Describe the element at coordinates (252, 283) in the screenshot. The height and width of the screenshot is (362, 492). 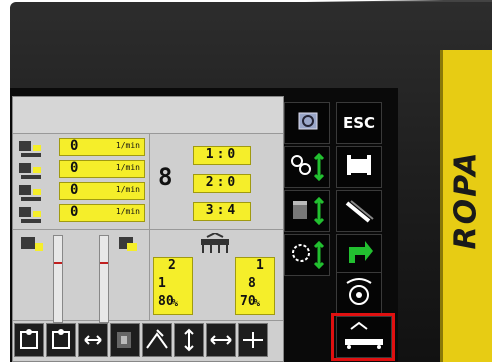
I see `column-mid-value: 8` at that location.